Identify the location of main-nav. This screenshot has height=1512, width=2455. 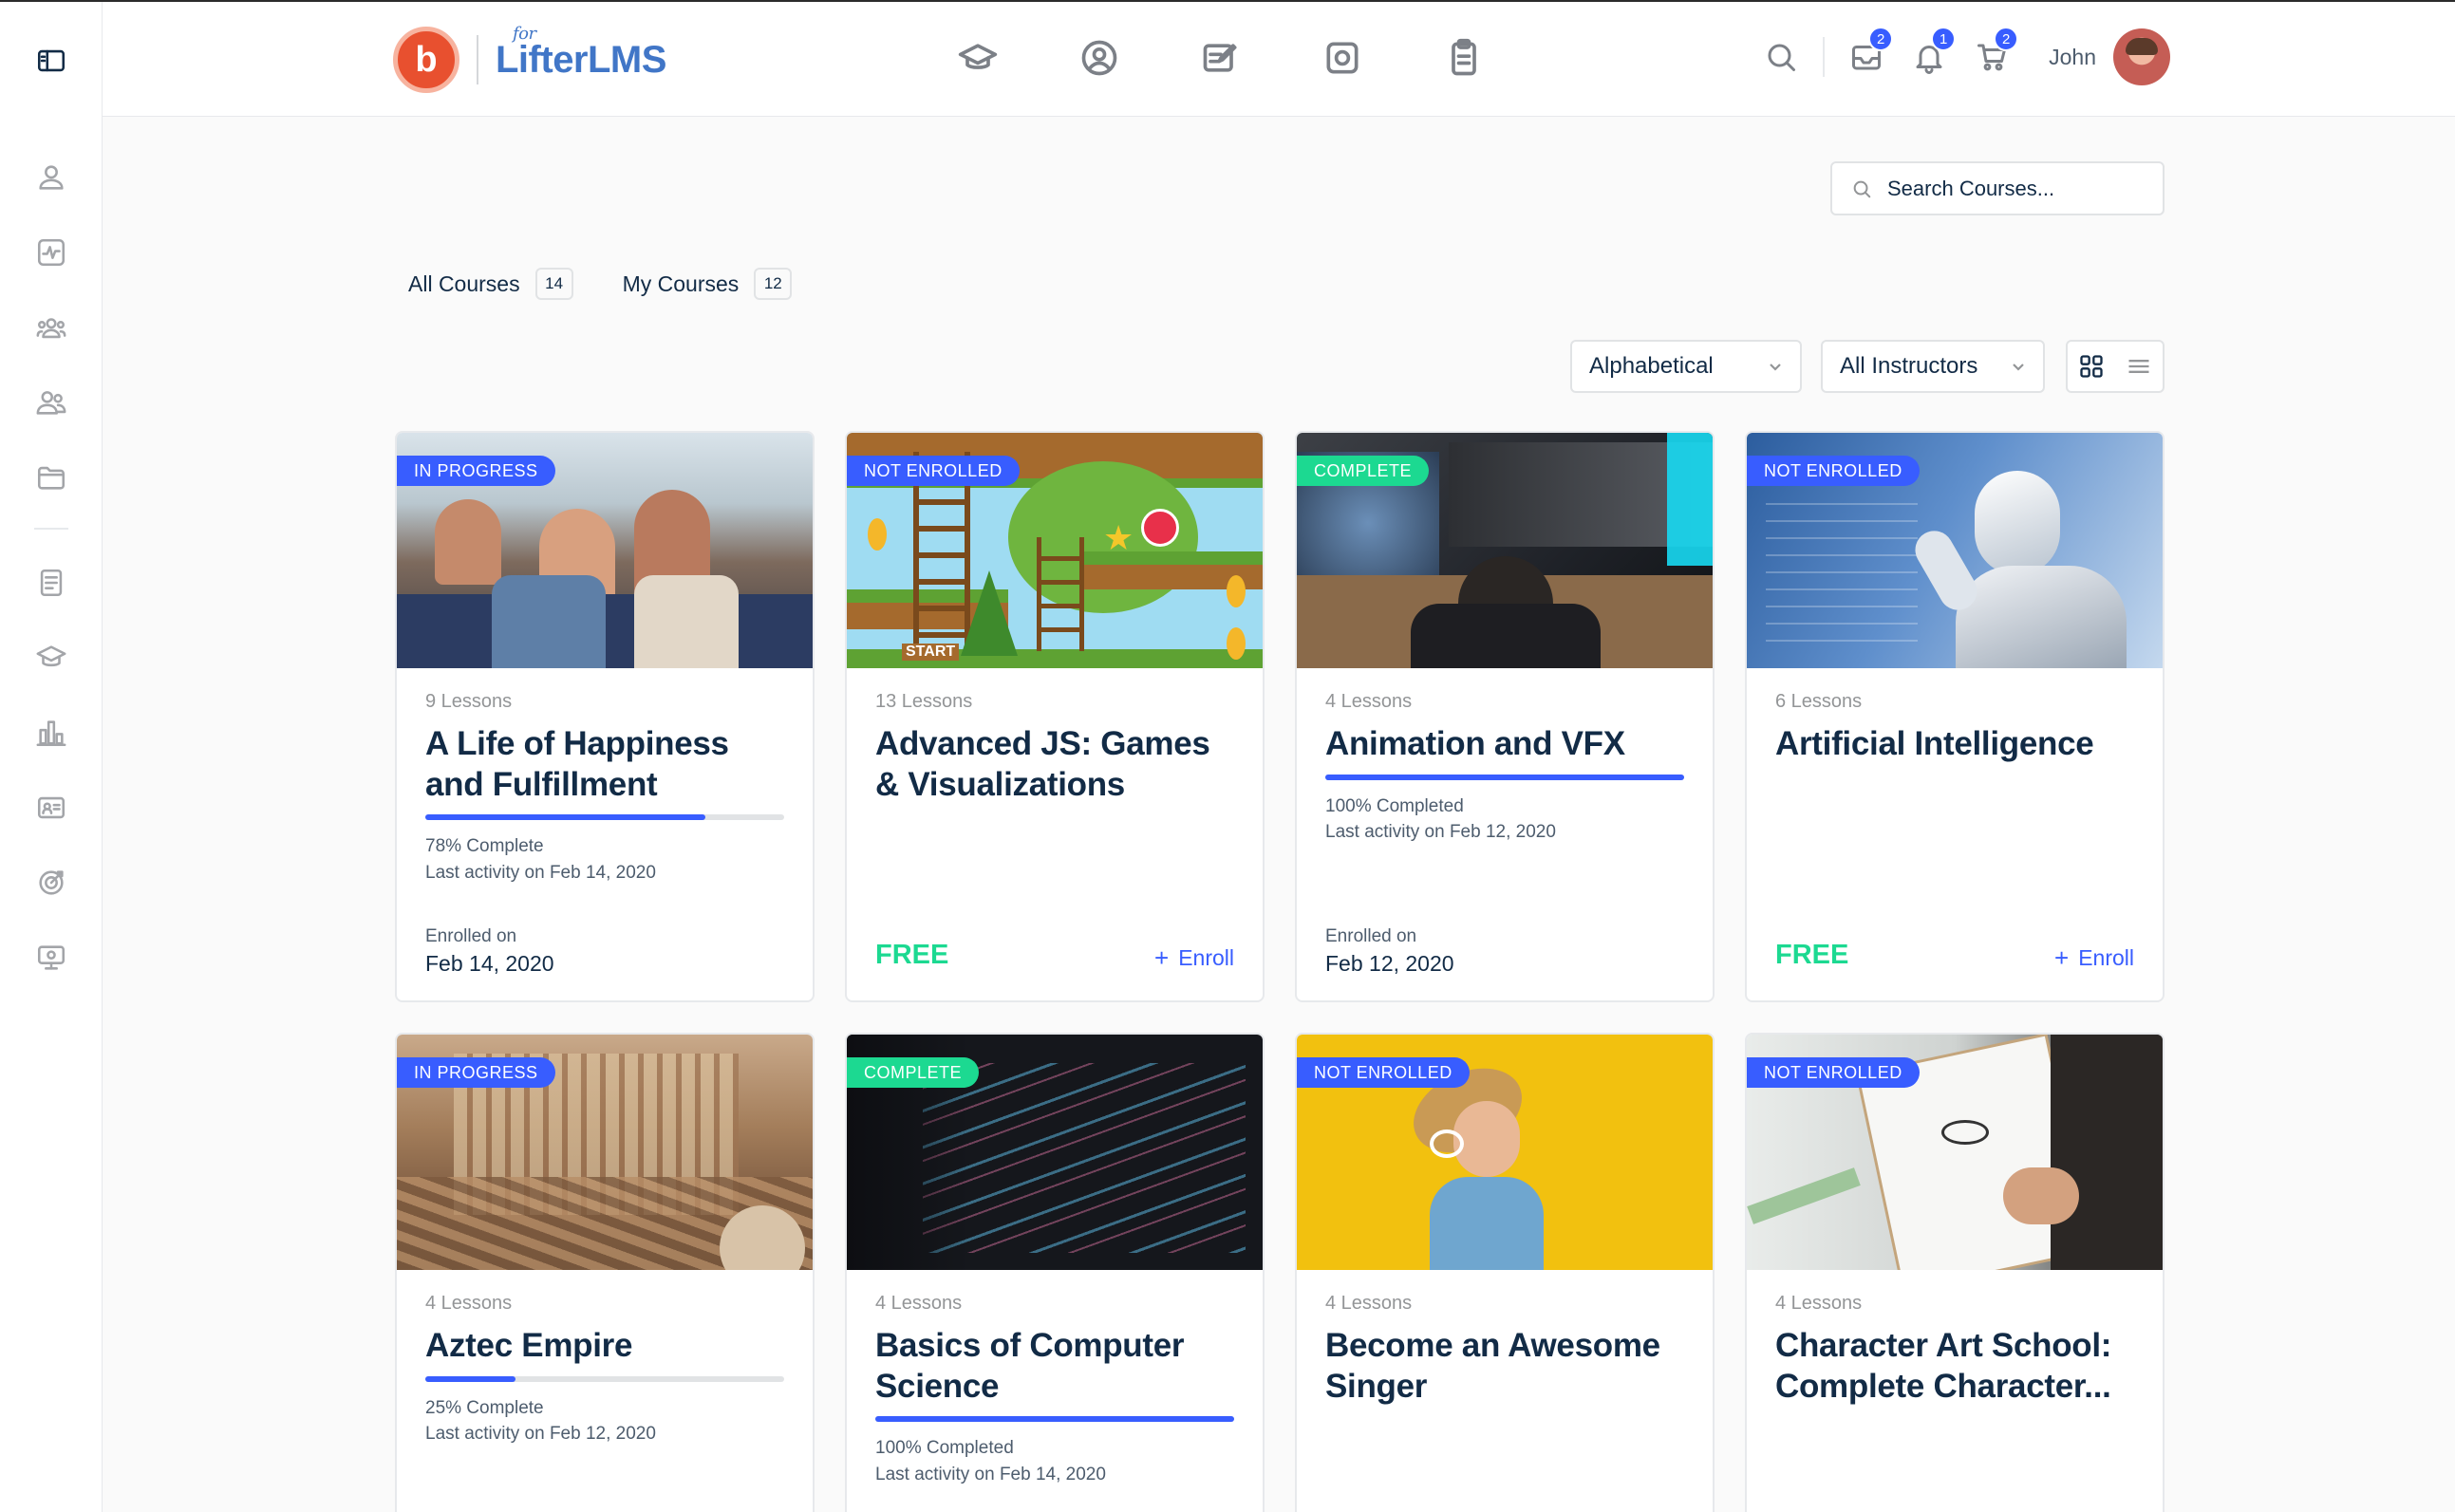
(1221, 60).